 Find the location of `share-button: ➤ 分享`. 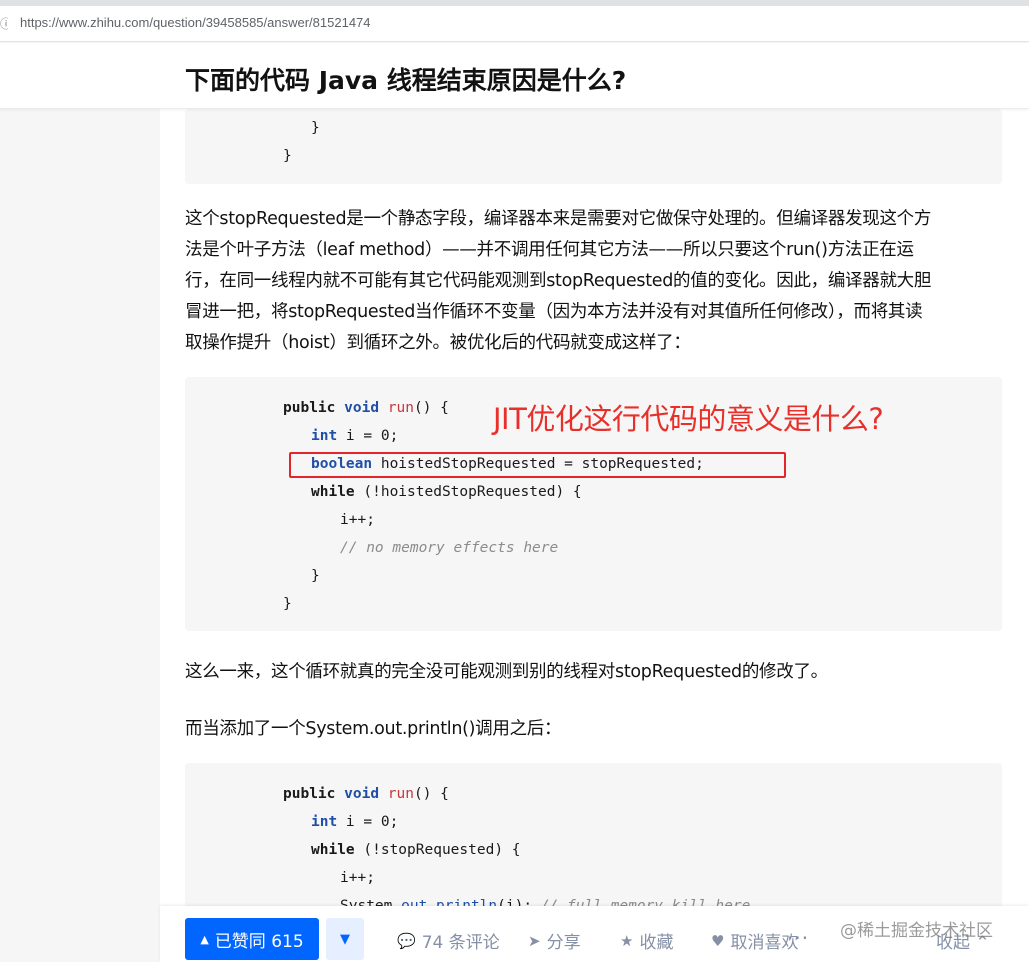

share-button: ➤ 分享 is located at coordinates (554, 941).